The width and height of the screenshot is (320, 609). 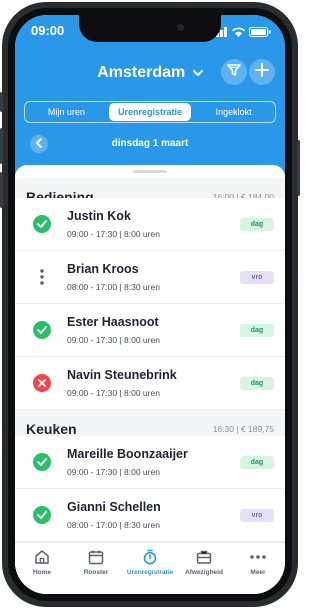 What do you see at coordinates (150, 224) in the screenshot?
I see `employee-row: Justin Kok 09:00 - 17:30 | 8:00 uren dag` at bounding box center [150, 224].